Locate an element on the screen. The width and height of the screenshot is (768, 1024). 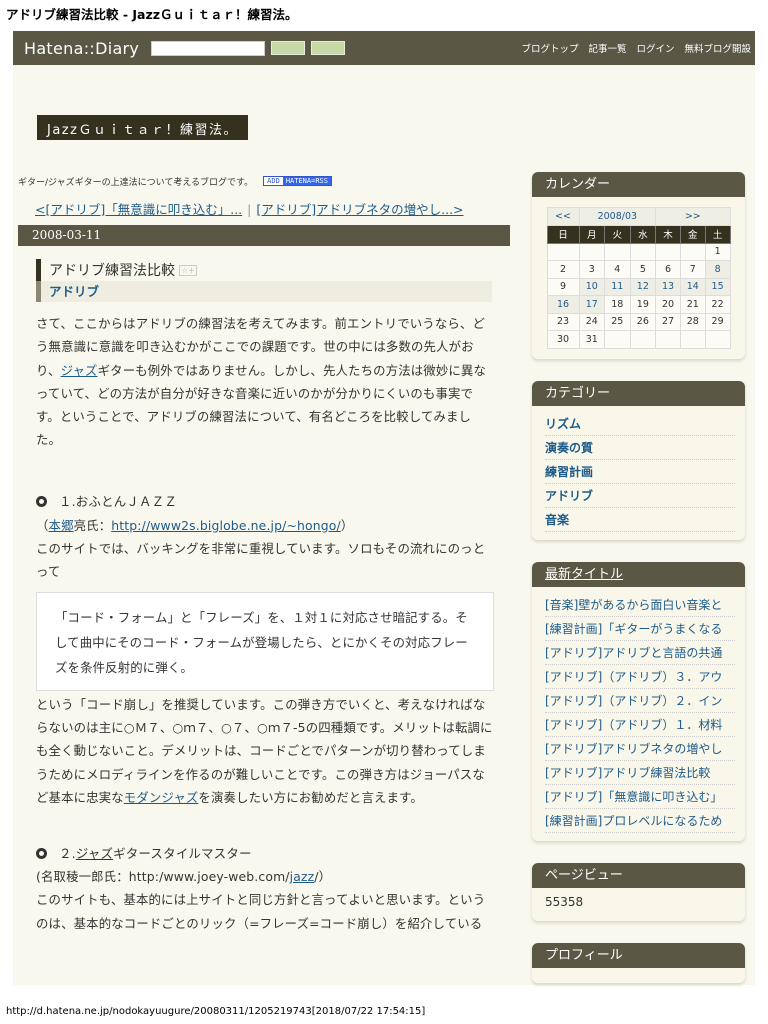
recent-title-link: [アドリブ]「無意識に叩き込む」 is located at coordinates (640, 797).